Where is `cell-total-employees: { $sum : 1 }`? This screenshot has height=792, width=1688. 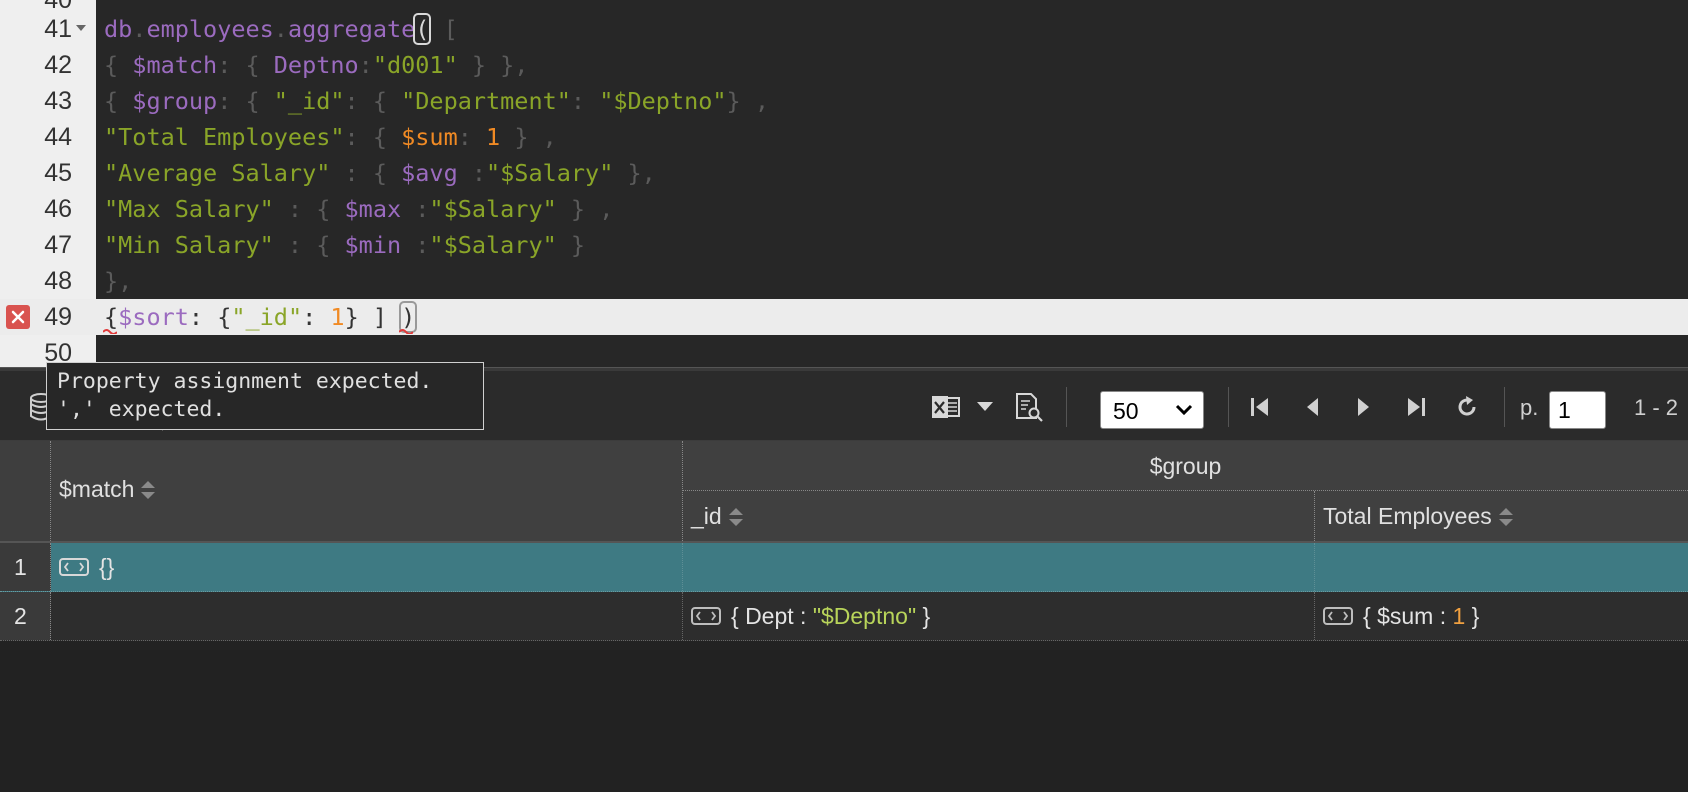 cell-total-employees: { $sum : 1 } is located at coordinates (1501, 616).